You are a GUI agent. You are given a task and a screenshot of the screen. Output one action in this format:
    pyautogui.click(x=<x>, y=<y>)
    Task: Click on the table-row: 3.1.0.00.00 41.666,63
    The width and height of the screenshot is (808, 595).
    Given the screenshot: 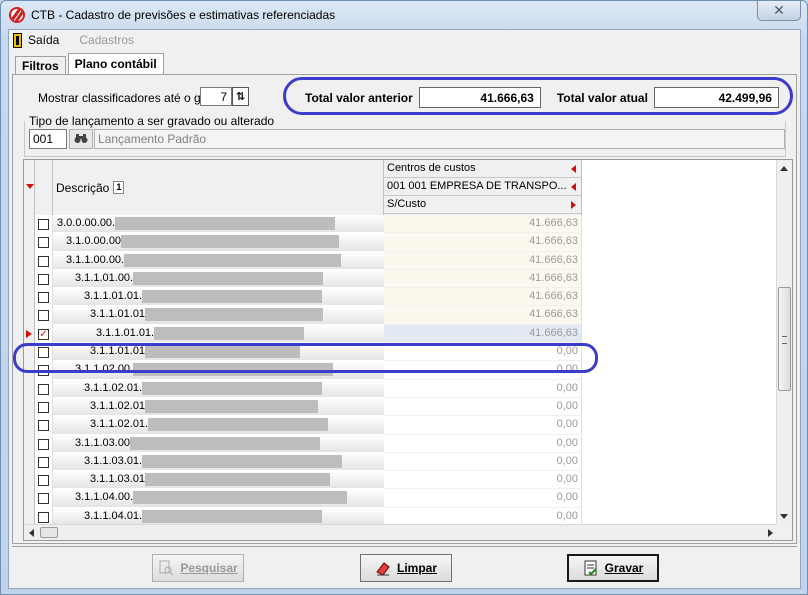 What is the action you would take?
    pyautogui.click(x=401, y=242)
    